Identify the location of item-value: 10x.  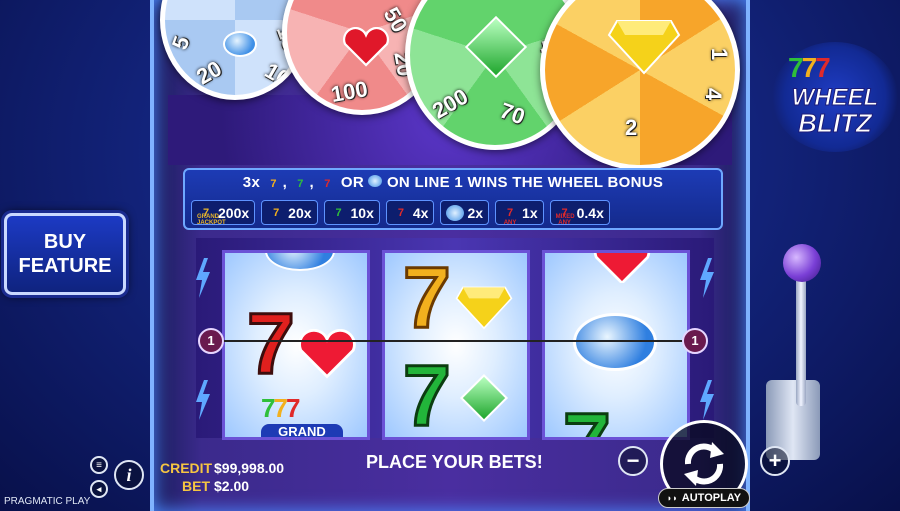
(362, 212).